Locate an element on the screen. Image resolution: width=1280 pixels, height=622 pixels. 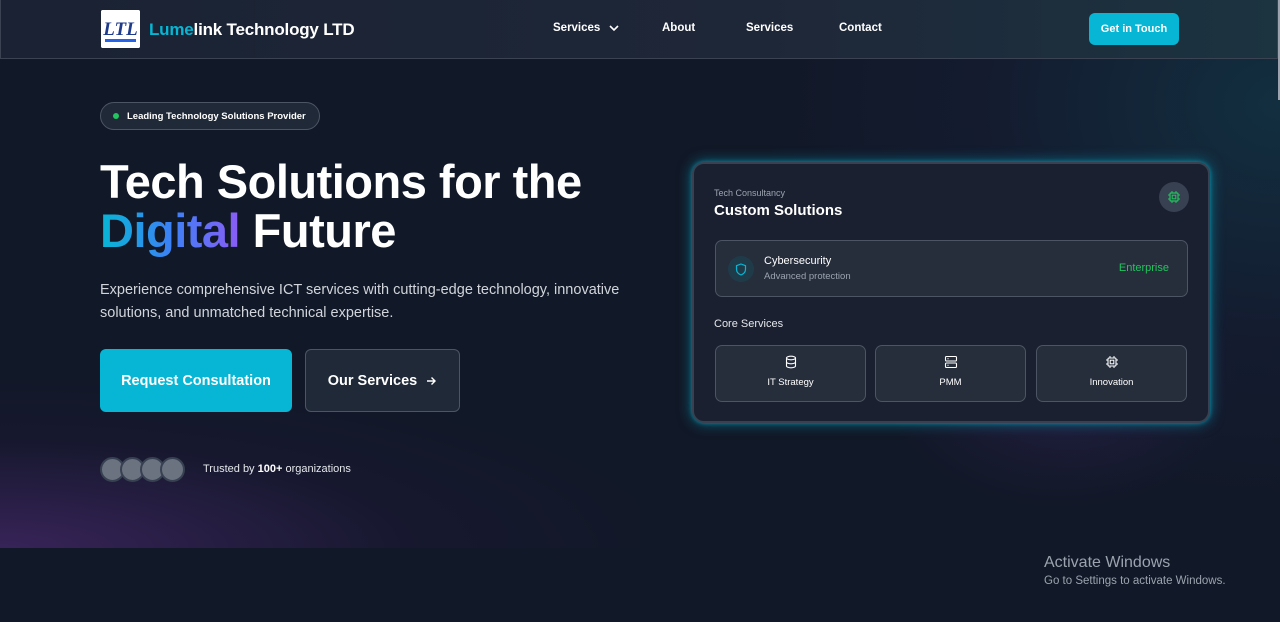
nav-services-label: Services is located at coordinates (577, 28).